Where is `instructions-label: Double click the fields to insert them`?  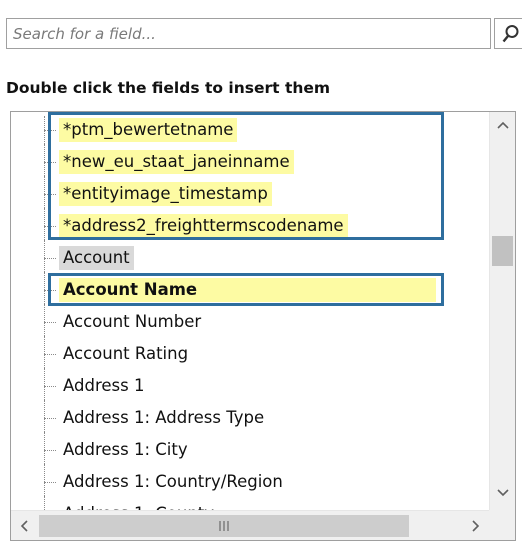 instructions-label: Double click the fields to insert them is located at coordinates (168, 88).